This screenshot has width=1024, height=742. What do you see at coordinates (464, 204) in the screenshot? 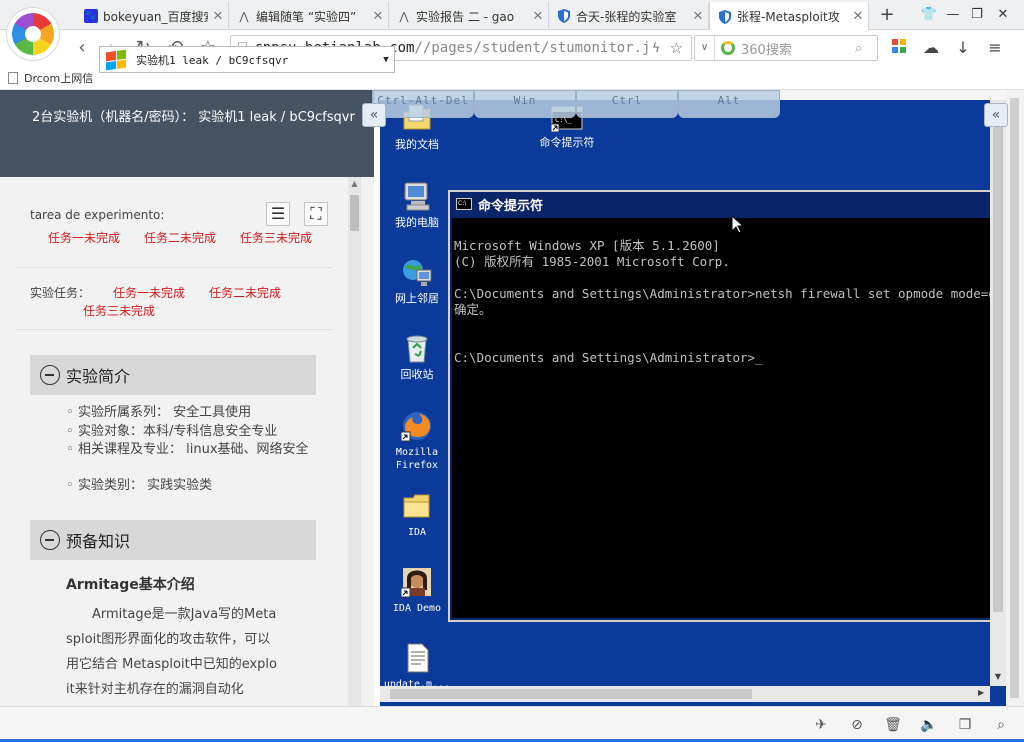
I see `cmd-window-icon: C:\` at bounding box center [464, 204].